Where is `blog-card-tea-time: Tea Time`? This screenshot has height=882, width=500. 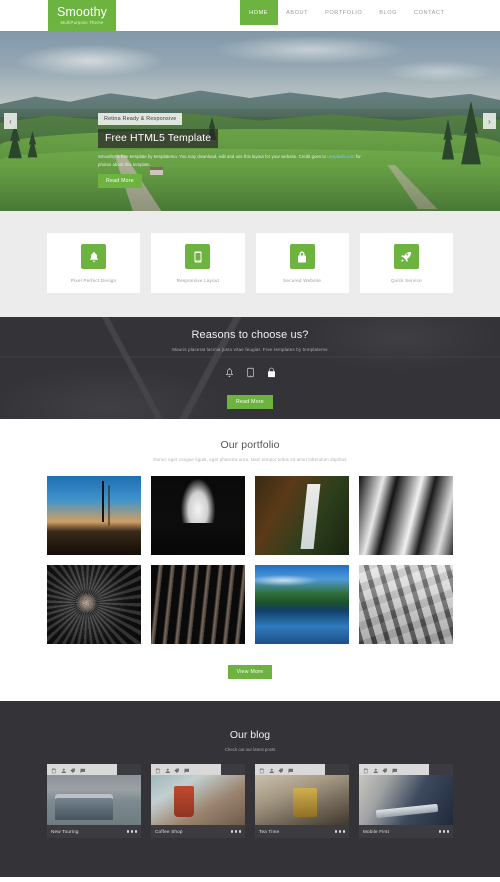 blog-card-tea-time: Tea Time is located at coordinates (302, 801).